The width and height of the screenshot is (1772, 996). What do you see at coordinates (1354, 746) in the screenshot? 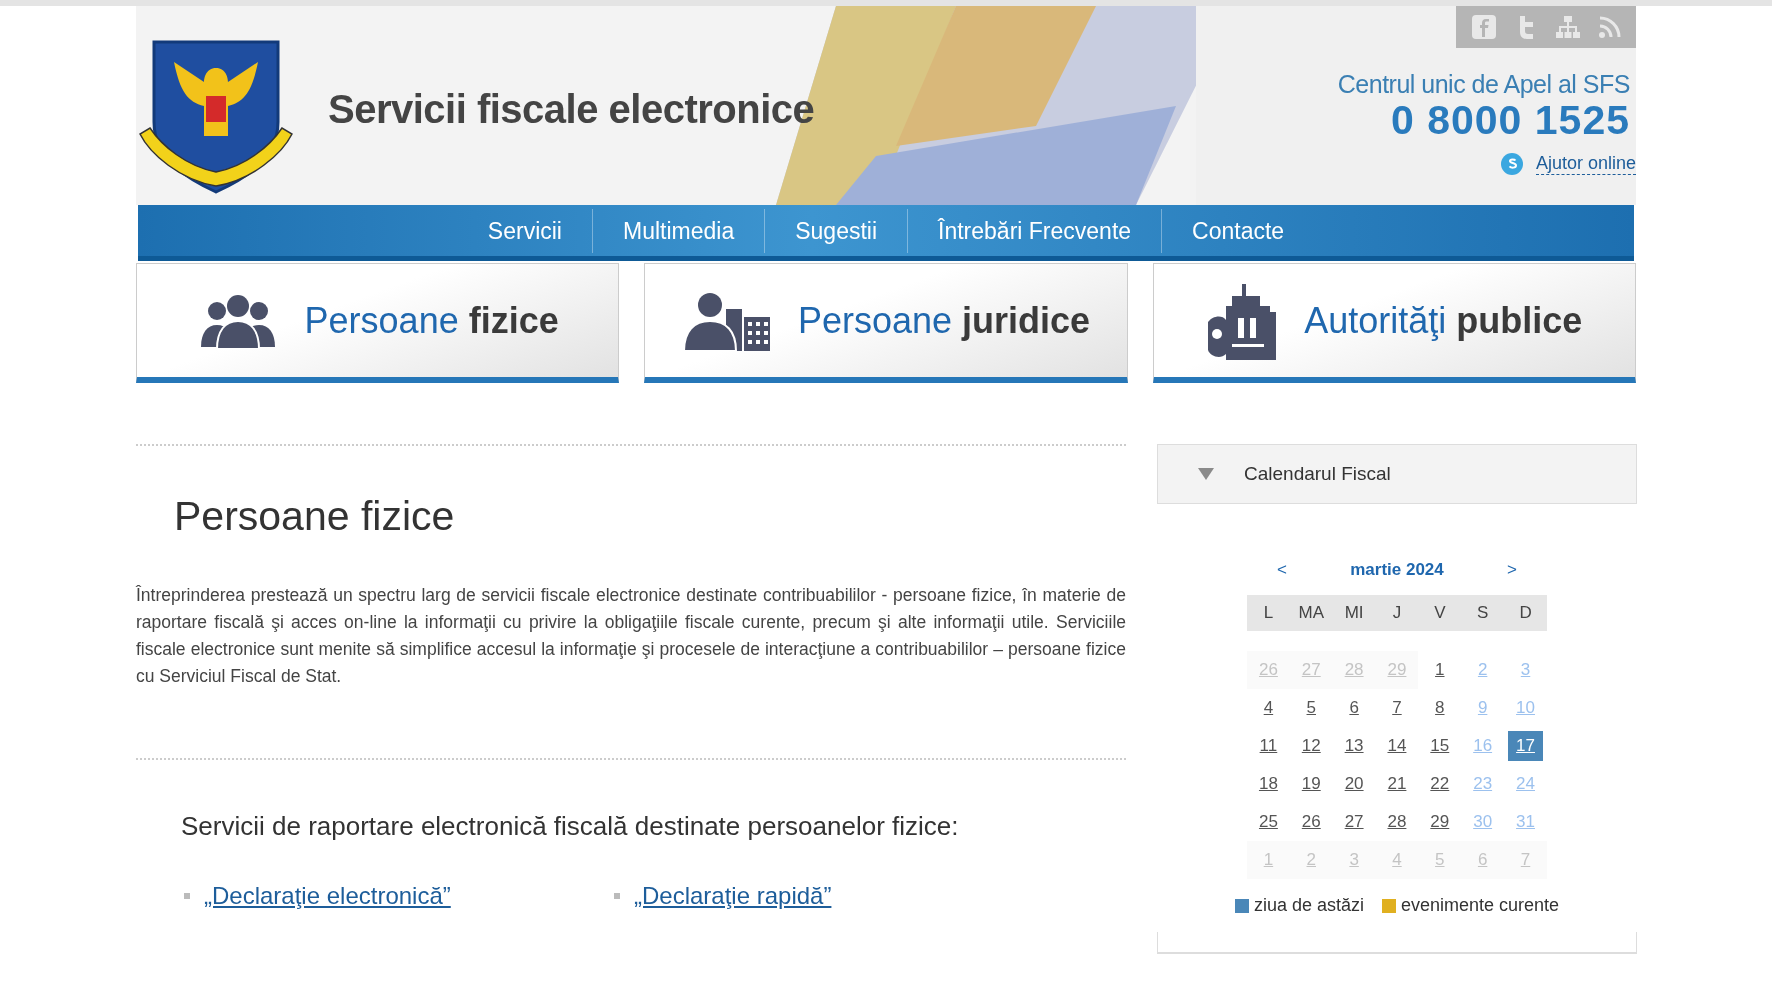
I see `calendar-day: 13` at bounding box center [1354, 746].